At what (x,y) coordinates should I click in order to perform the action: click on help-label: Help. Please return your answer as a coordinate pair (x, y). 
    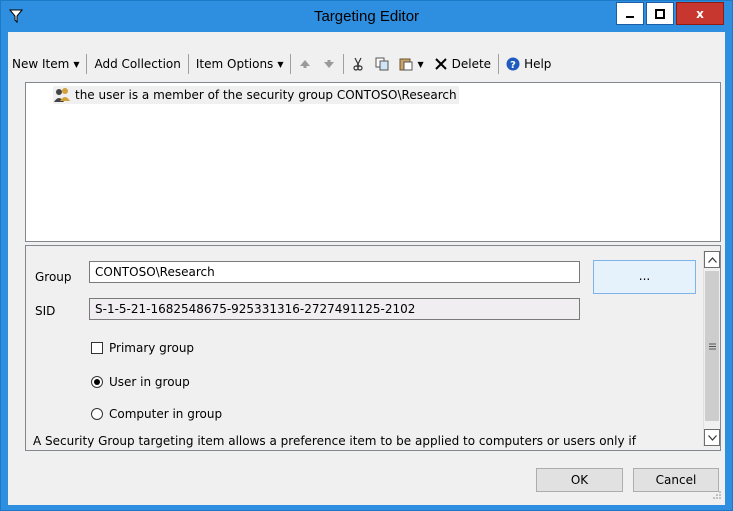
    Looking at the image, I should click on (538, 64).